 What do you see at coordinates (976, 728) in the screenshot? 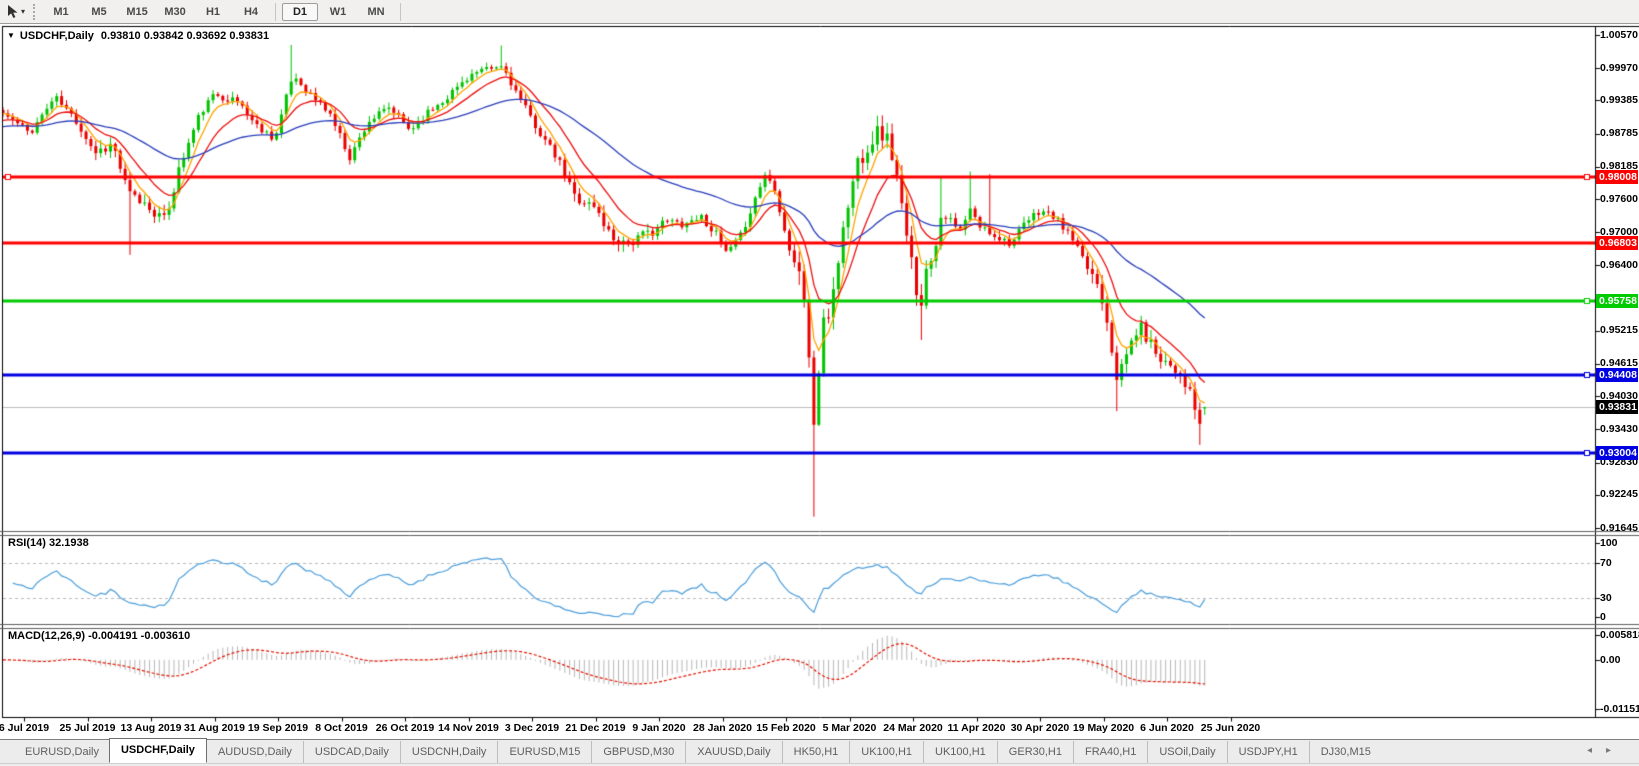
I see `date-tick-label: 11 Apr 2020` at bounding box center [976, 728].